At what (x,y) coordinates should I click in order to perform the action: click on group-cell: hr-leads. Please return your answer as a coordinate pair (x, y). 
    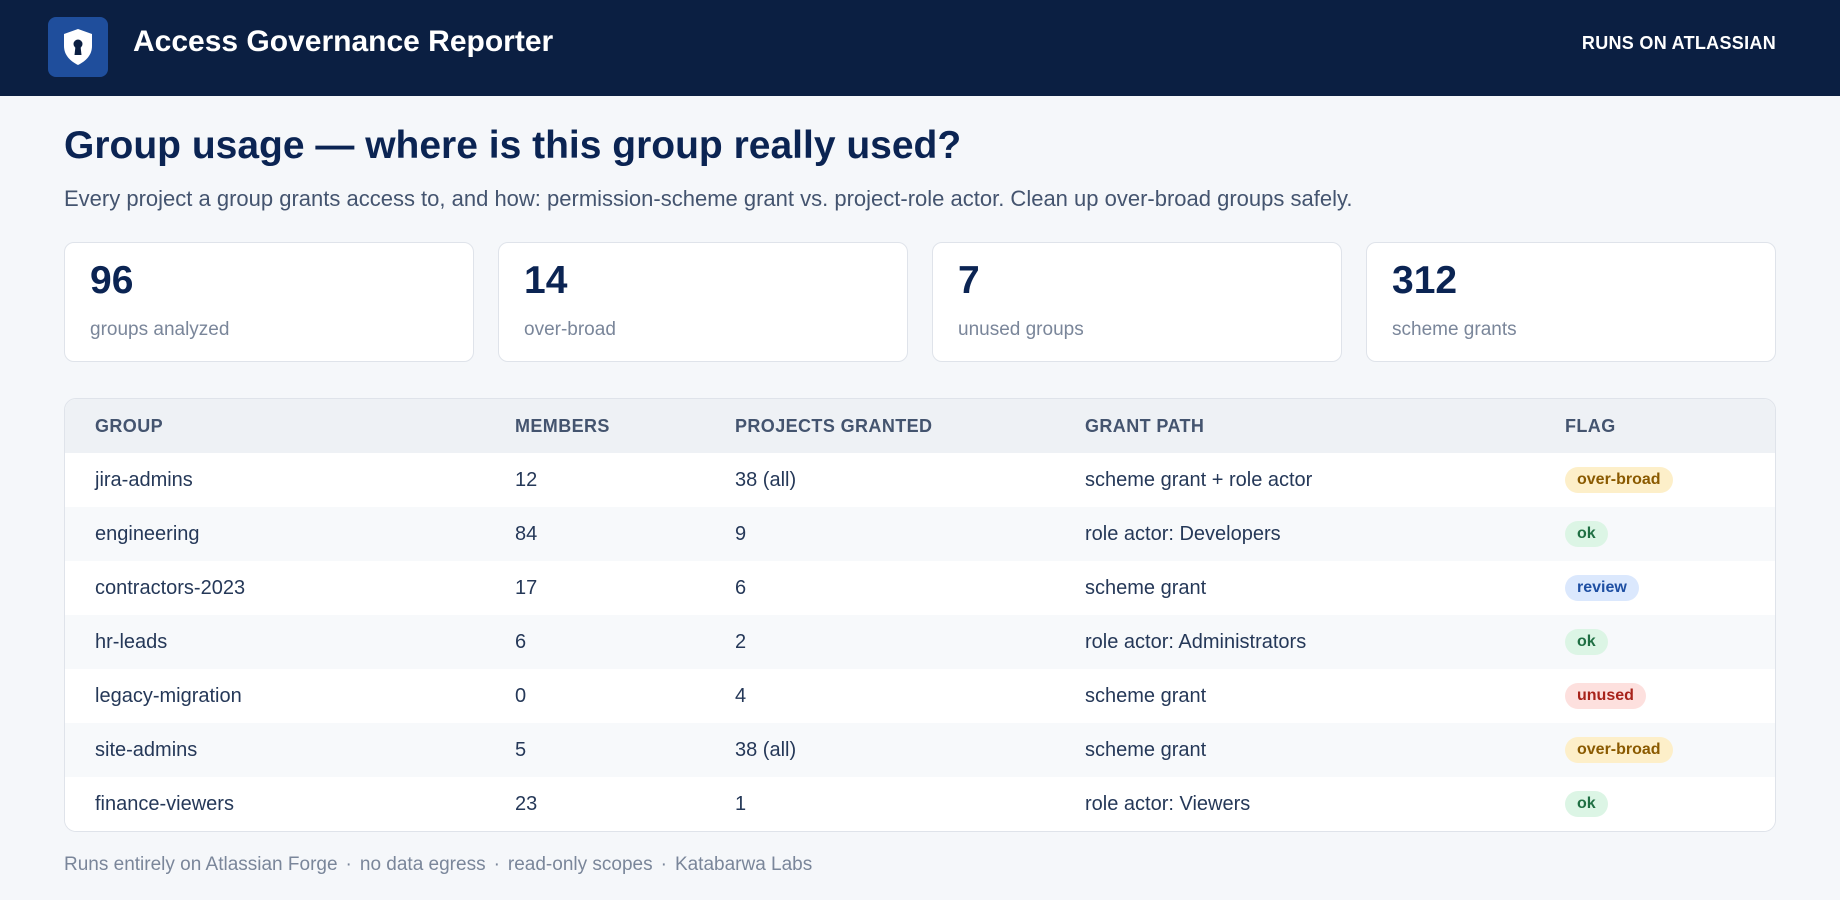
    Looking at the image, I should click on (131, 641).